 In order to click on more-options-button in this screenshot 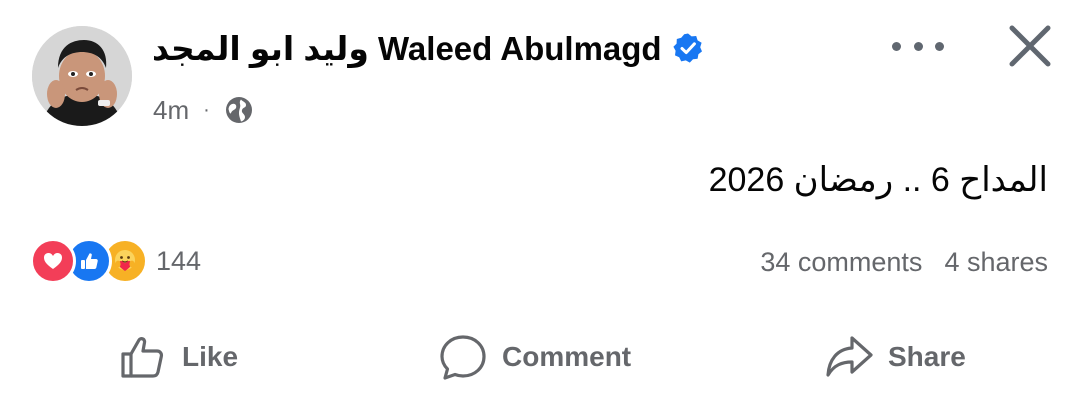, I will do `click(918, 46)`.